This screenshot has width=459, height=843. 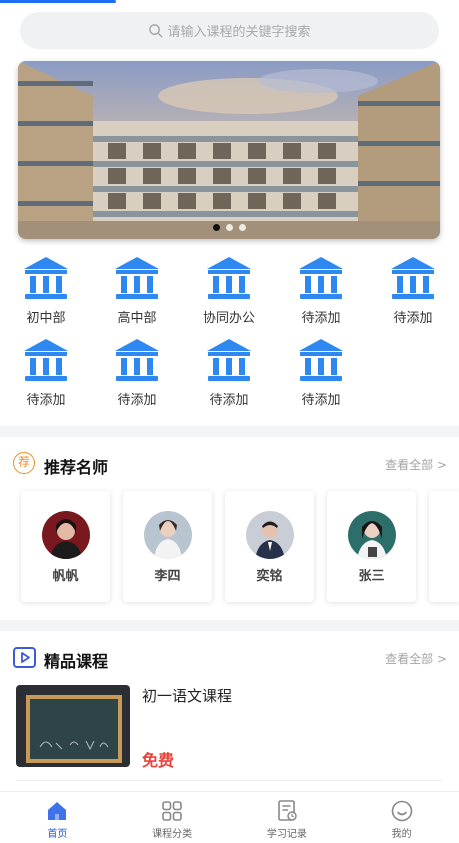 What do you see at coordinates (57, 811) in the screenshot?
I see `home-icon` at bounding box center [57, 811].